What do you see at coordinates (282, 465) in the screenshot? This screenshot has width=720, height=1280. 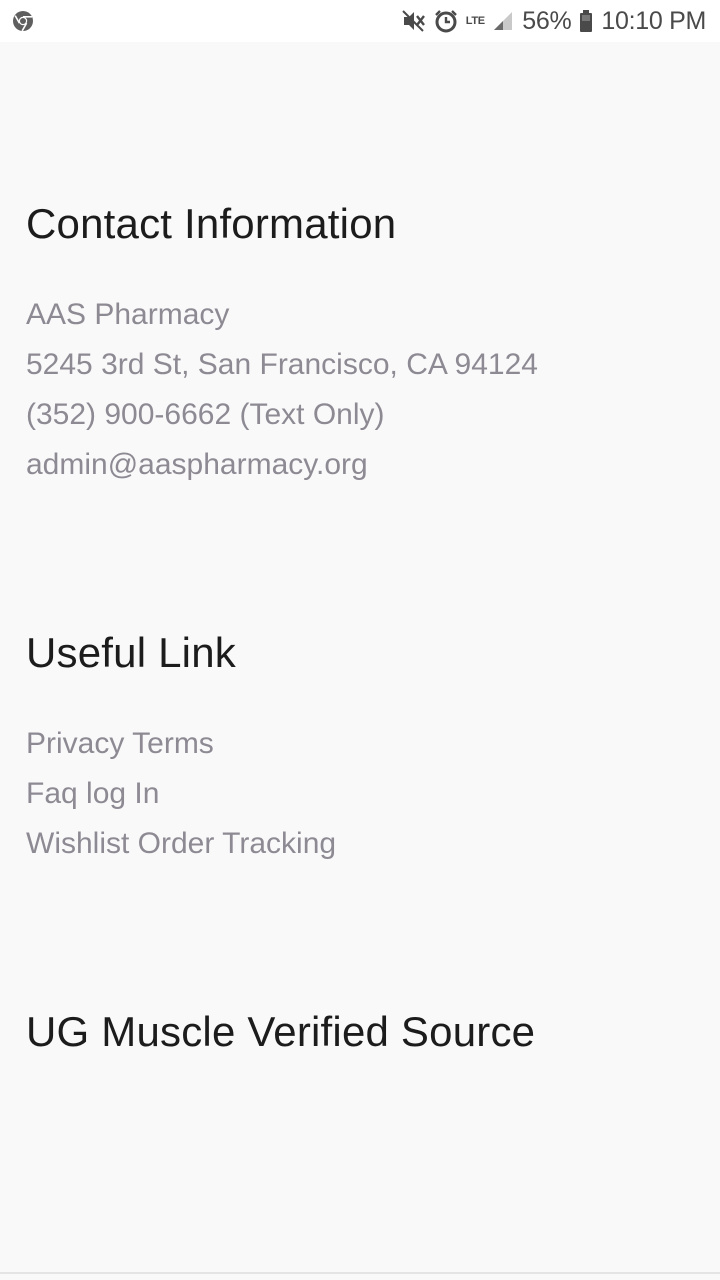 I see `contact-email: admin@aaspharmacy.org` at bounding box center [282, 465].